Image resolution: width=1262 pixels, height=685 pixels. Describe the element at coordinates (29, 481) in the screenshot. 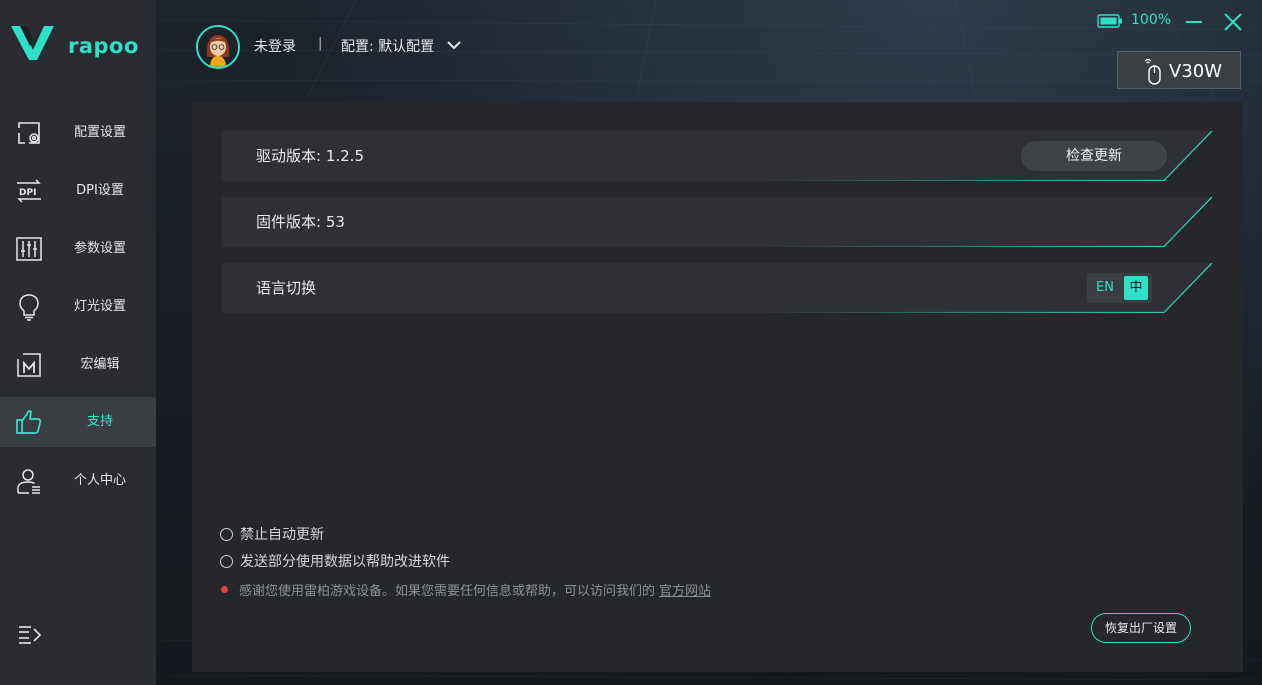

I see `user-icon` at that location.